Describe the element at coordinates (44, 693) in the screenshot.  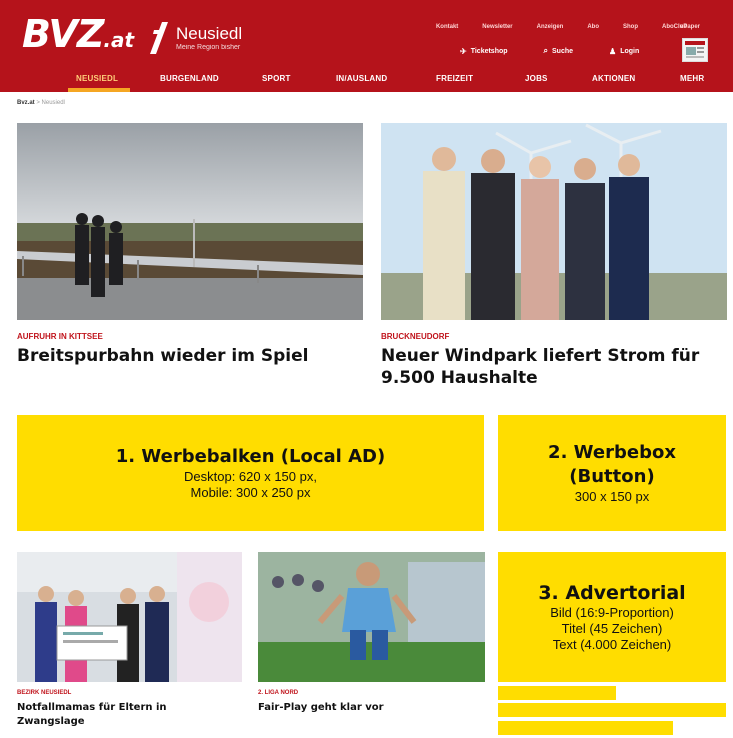
I see `article-kicker: Bezirk Neusiedl` at that location.